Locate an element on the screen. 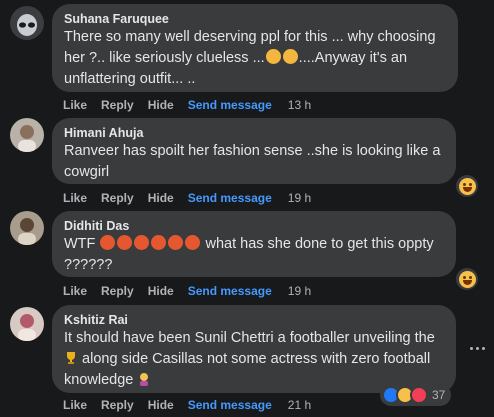  more-options-icon is located at coordinates (477, 348).